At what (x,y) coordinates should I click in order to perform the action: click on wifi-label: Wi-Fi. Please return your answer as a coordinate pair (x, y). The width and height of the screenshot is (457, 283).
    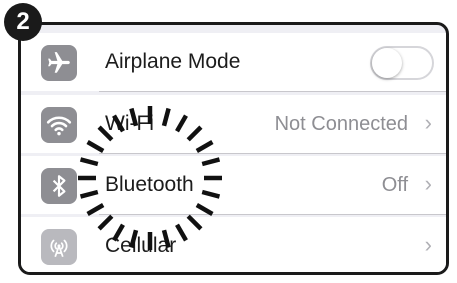
    Looking at the image, I should click on (129, 123).